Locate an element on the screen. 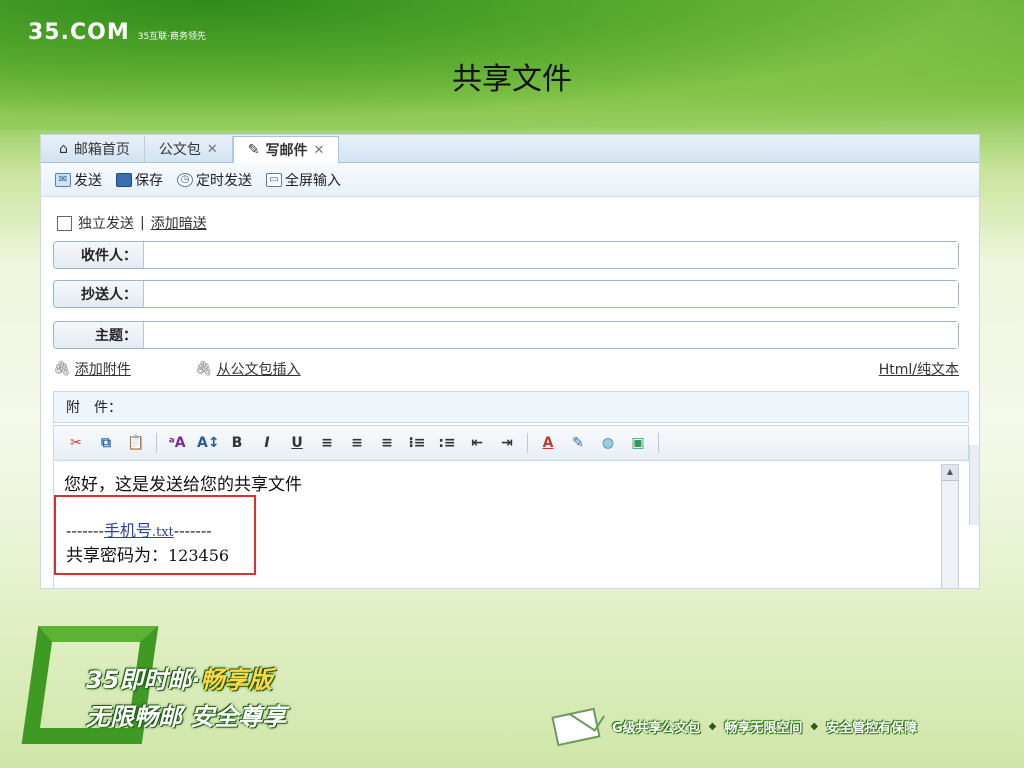 This screenshot has width=1024, height=768. side-collapse-handle is located at coordinates (974, 485).